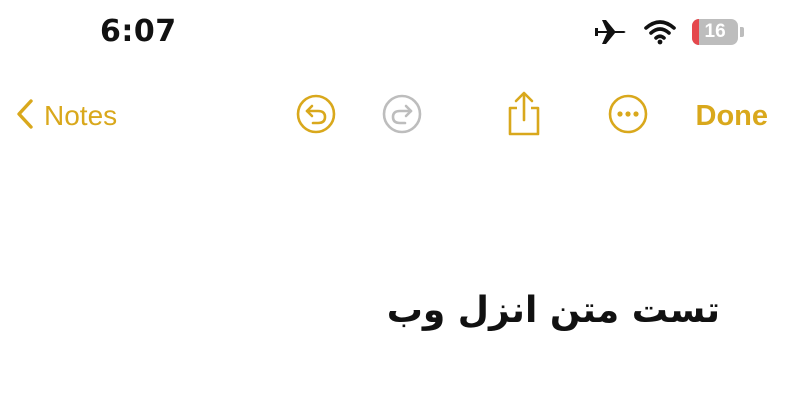 The height and width of the screenshot is (400, 800). Describe the element at coordinates (25, 116) in the screenshot. I see `chevron-left-icon` at that location.